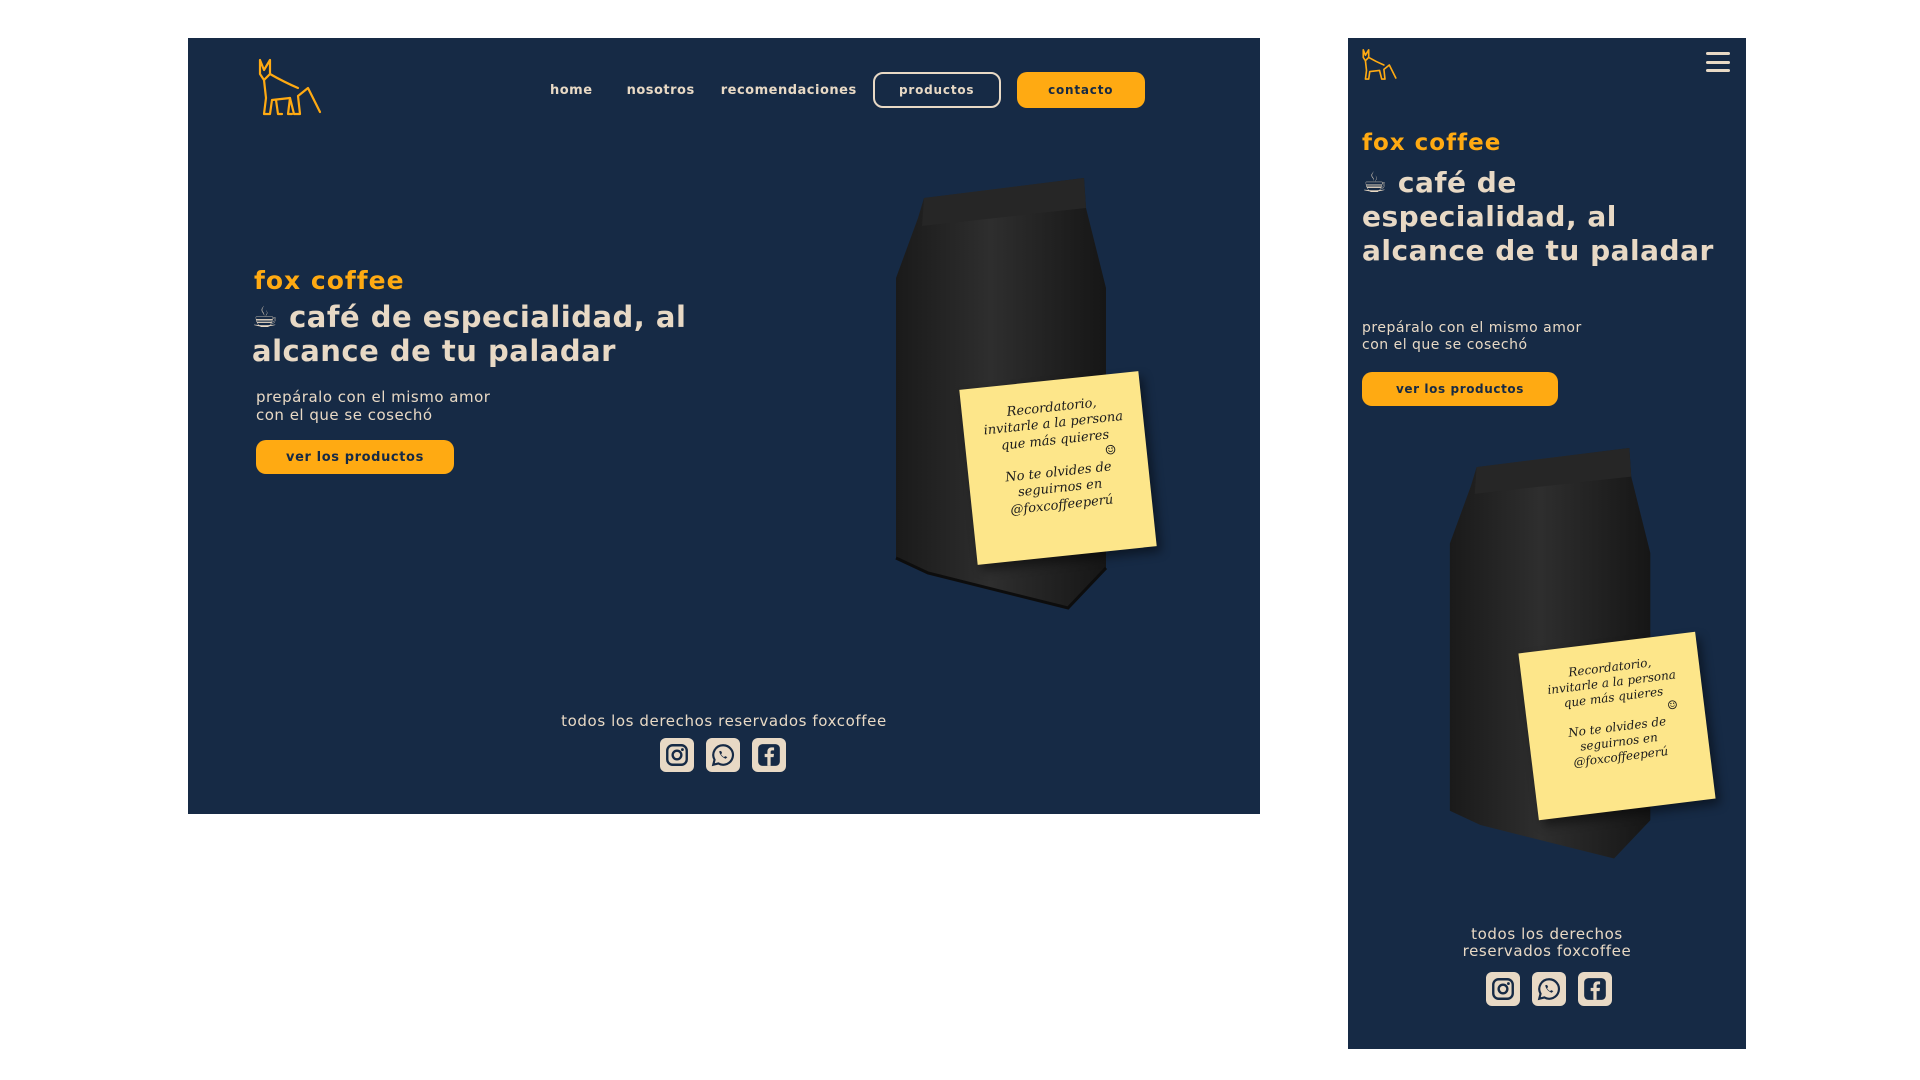 The image size is (1920, 1080). I want to click on nav-home: home, so click(571, 90).